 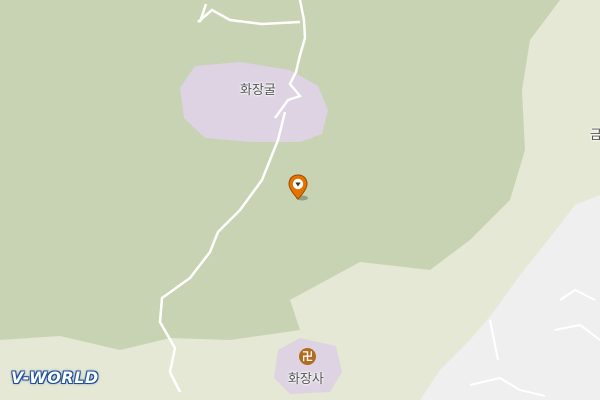 I want to click on cave-label: 화장굴, so click(x=258, y=88).